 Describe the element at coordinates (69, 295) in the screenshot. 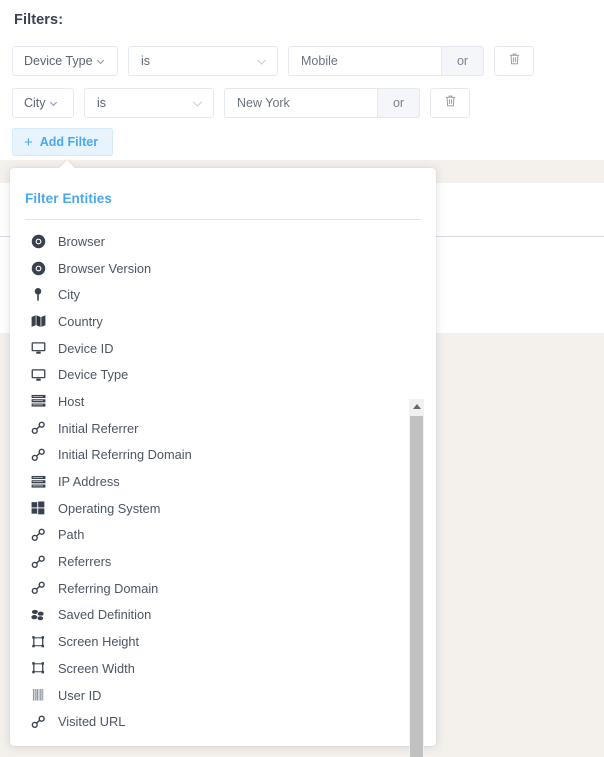

I see `list-item-label: City` at that location.